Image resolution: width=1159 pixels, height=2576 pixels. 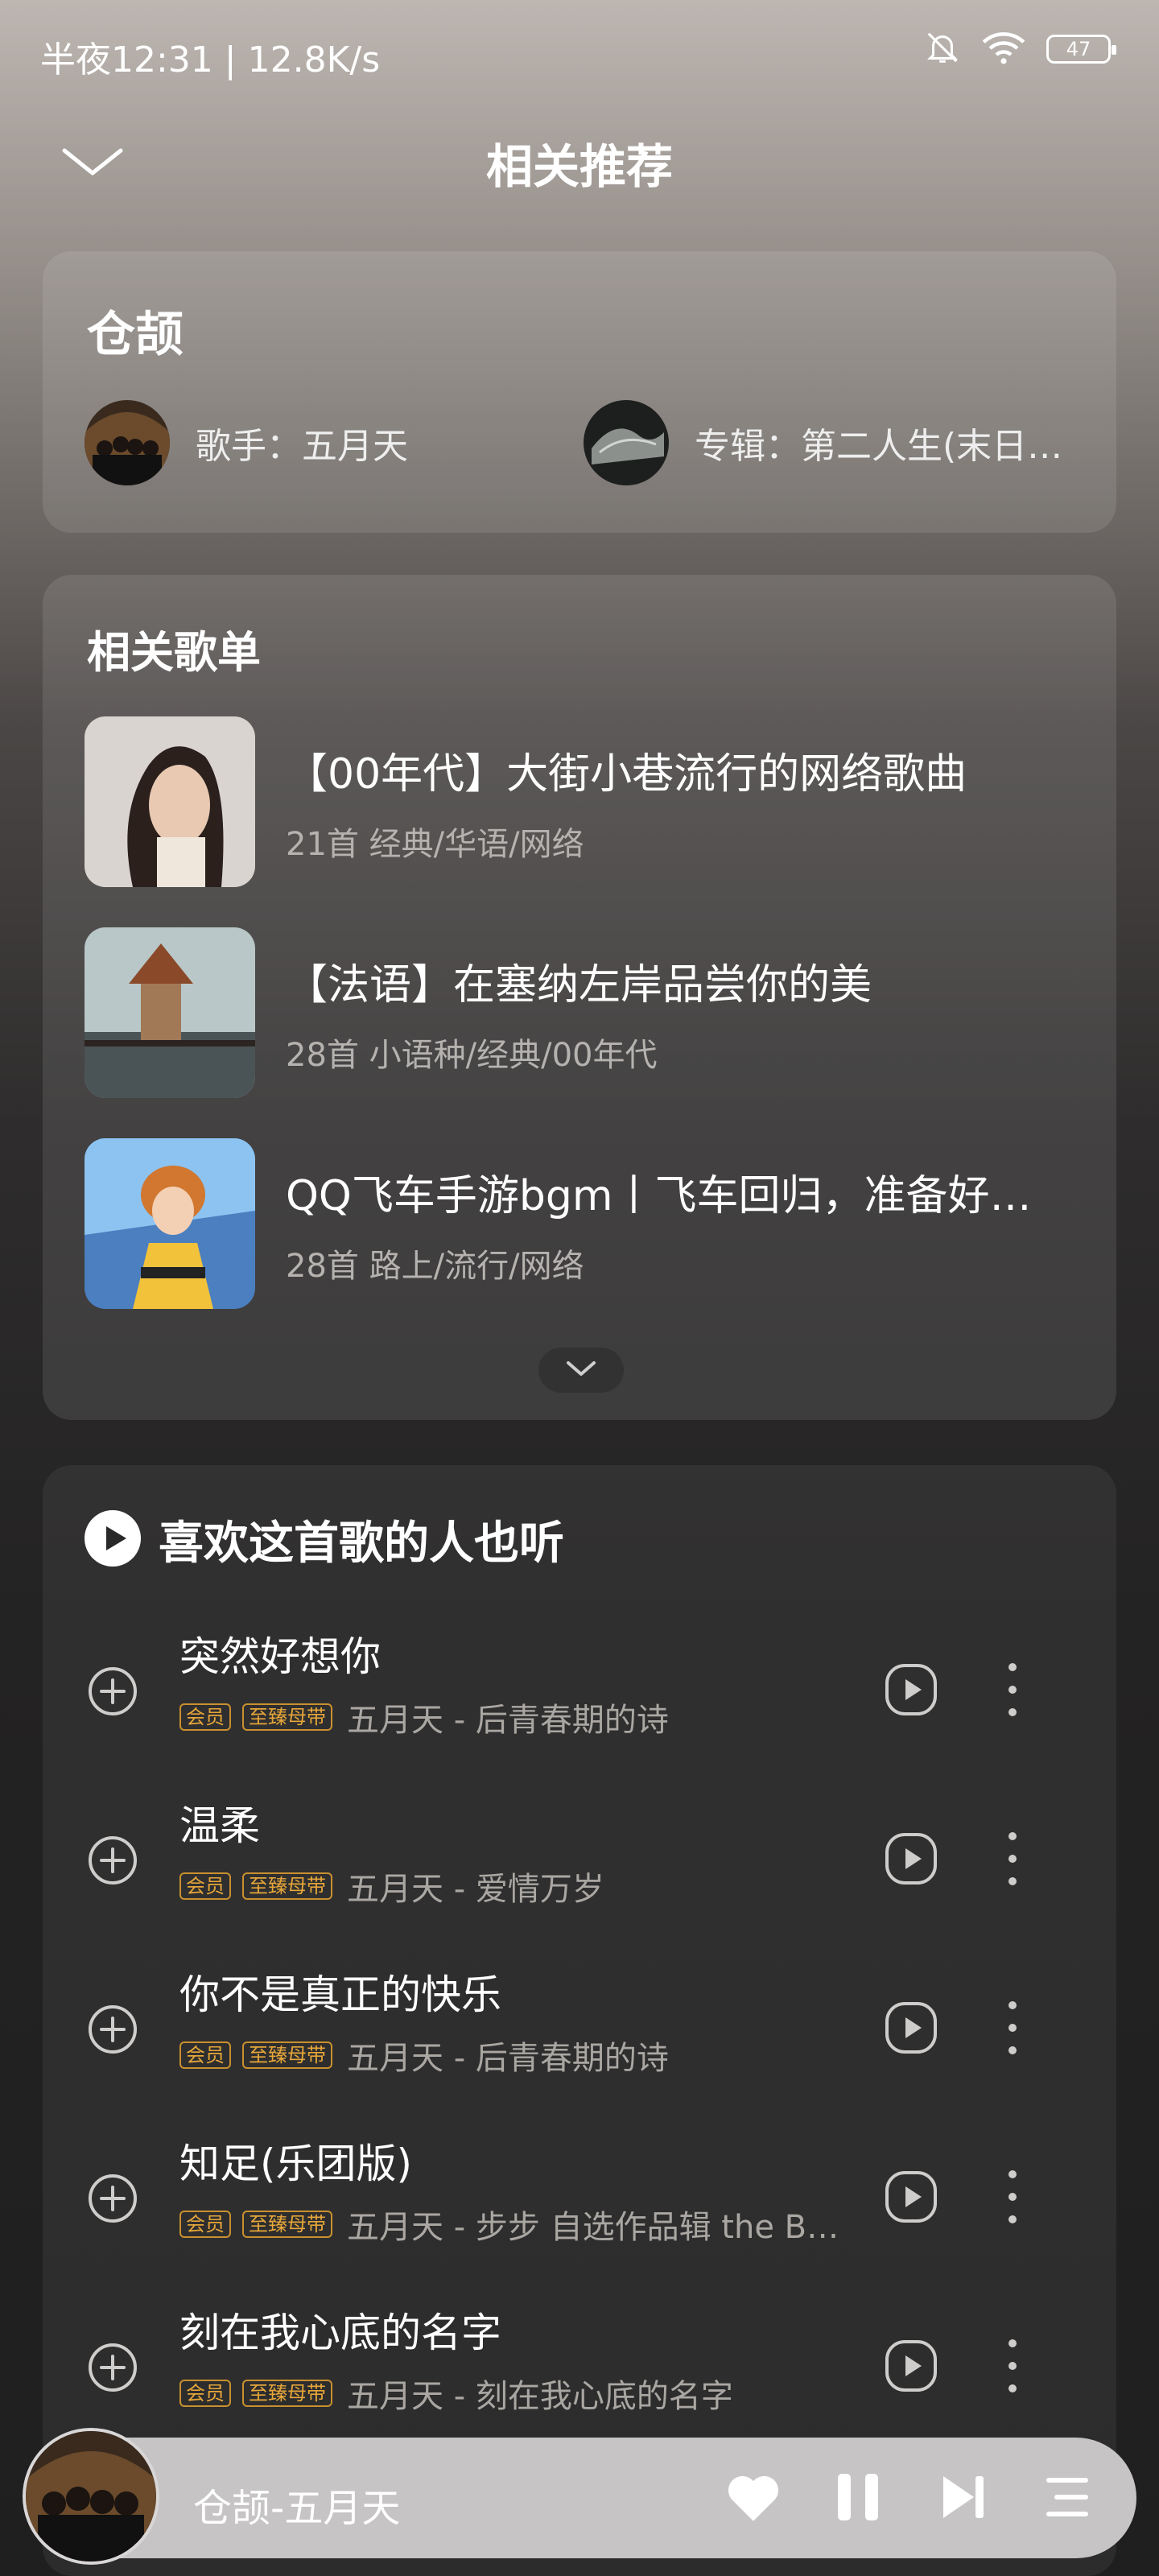 What do you see at coordinates (210, 59) in the screenshot?
I see `status-time: 半夜12:31 | 12.8K/s` at bounding box center [210, 59].